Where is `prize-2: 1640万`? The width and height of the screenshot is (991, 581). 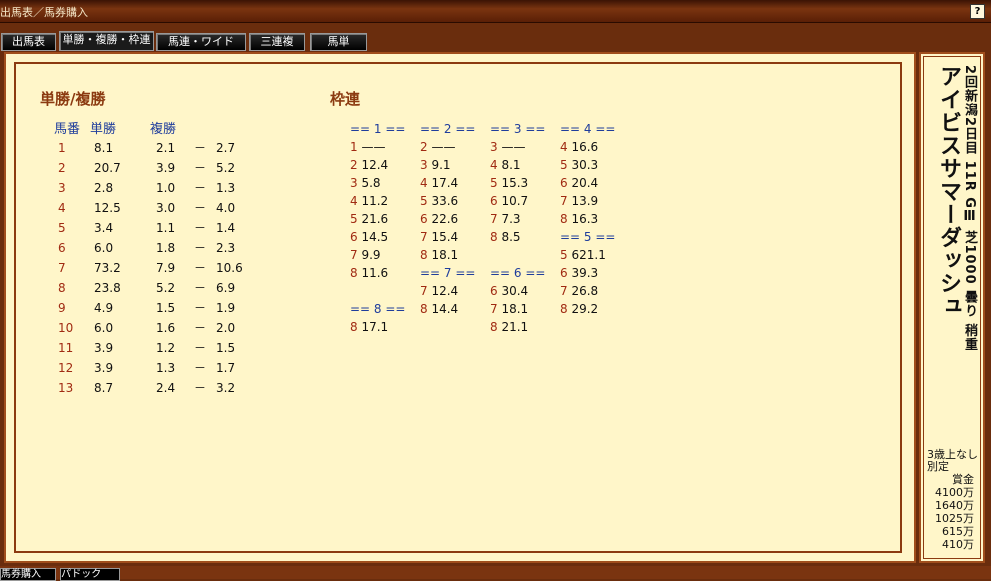
prize-2: 1640万 is located at coordinates (954, 505).